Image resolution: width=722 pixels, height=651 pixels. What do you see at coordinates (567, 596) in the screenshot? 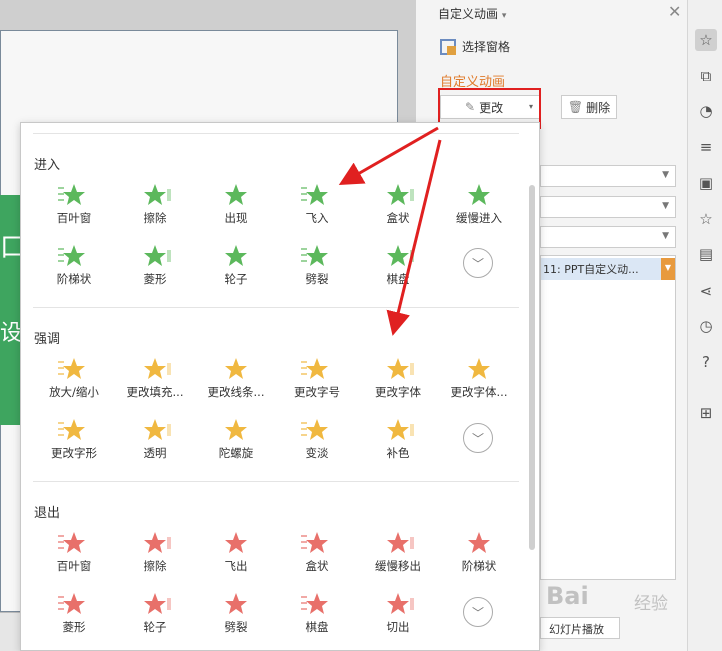
I see `watermark-logo: Bai` at bounding box center [567, 596].